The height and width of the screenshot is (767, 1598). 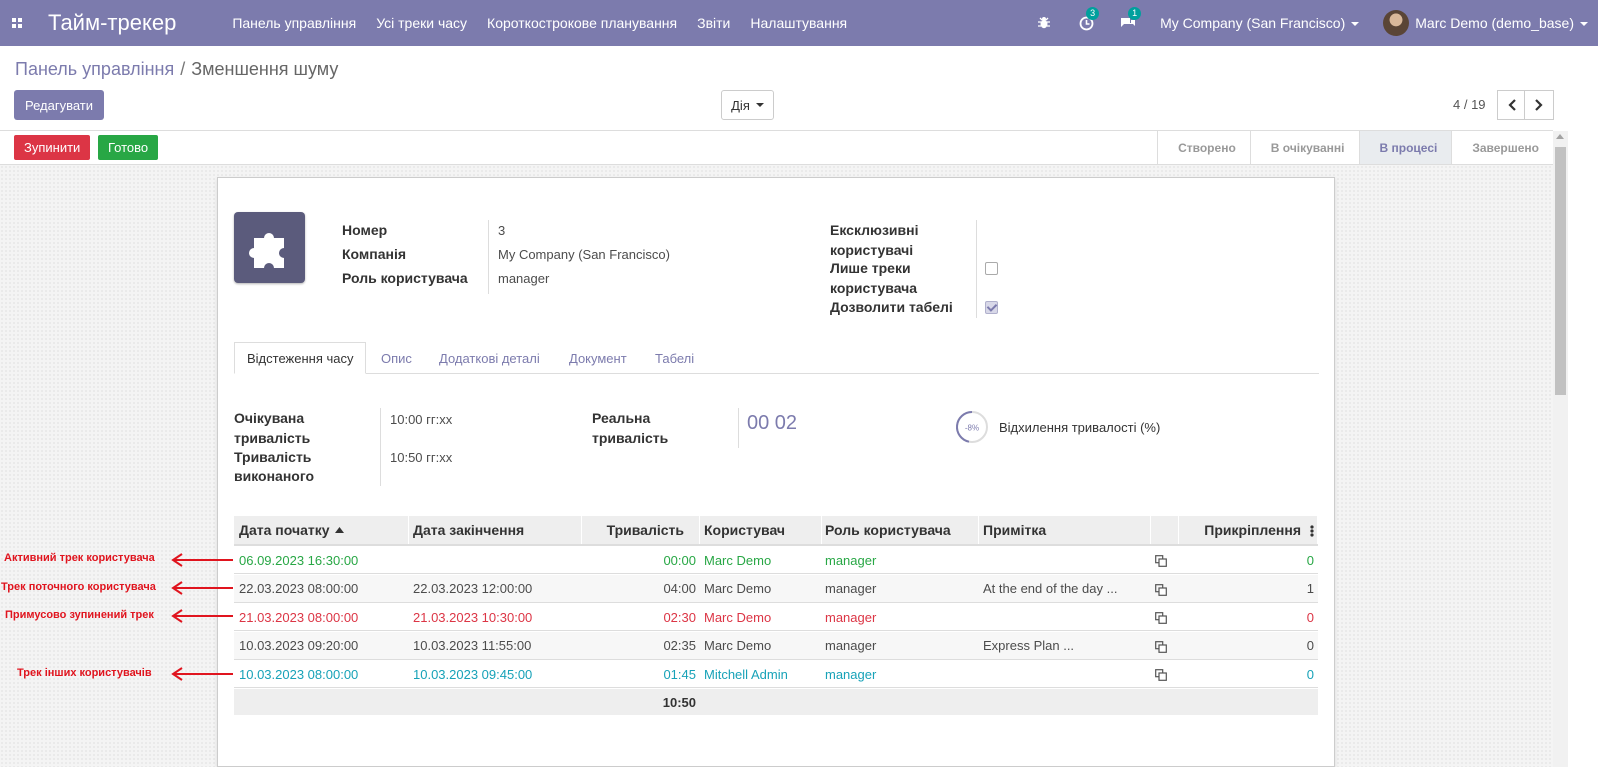 I want to click on own-tracks-label: Лише треки, so click(x=870, y=268).